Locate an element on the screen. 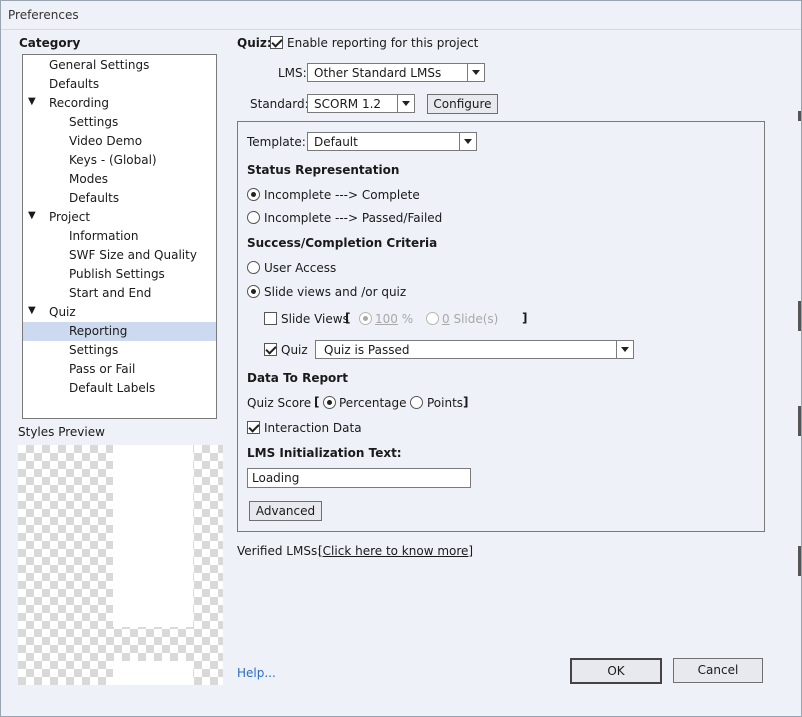  category-item: Pass or Fail is located at coordinates (119, 369).